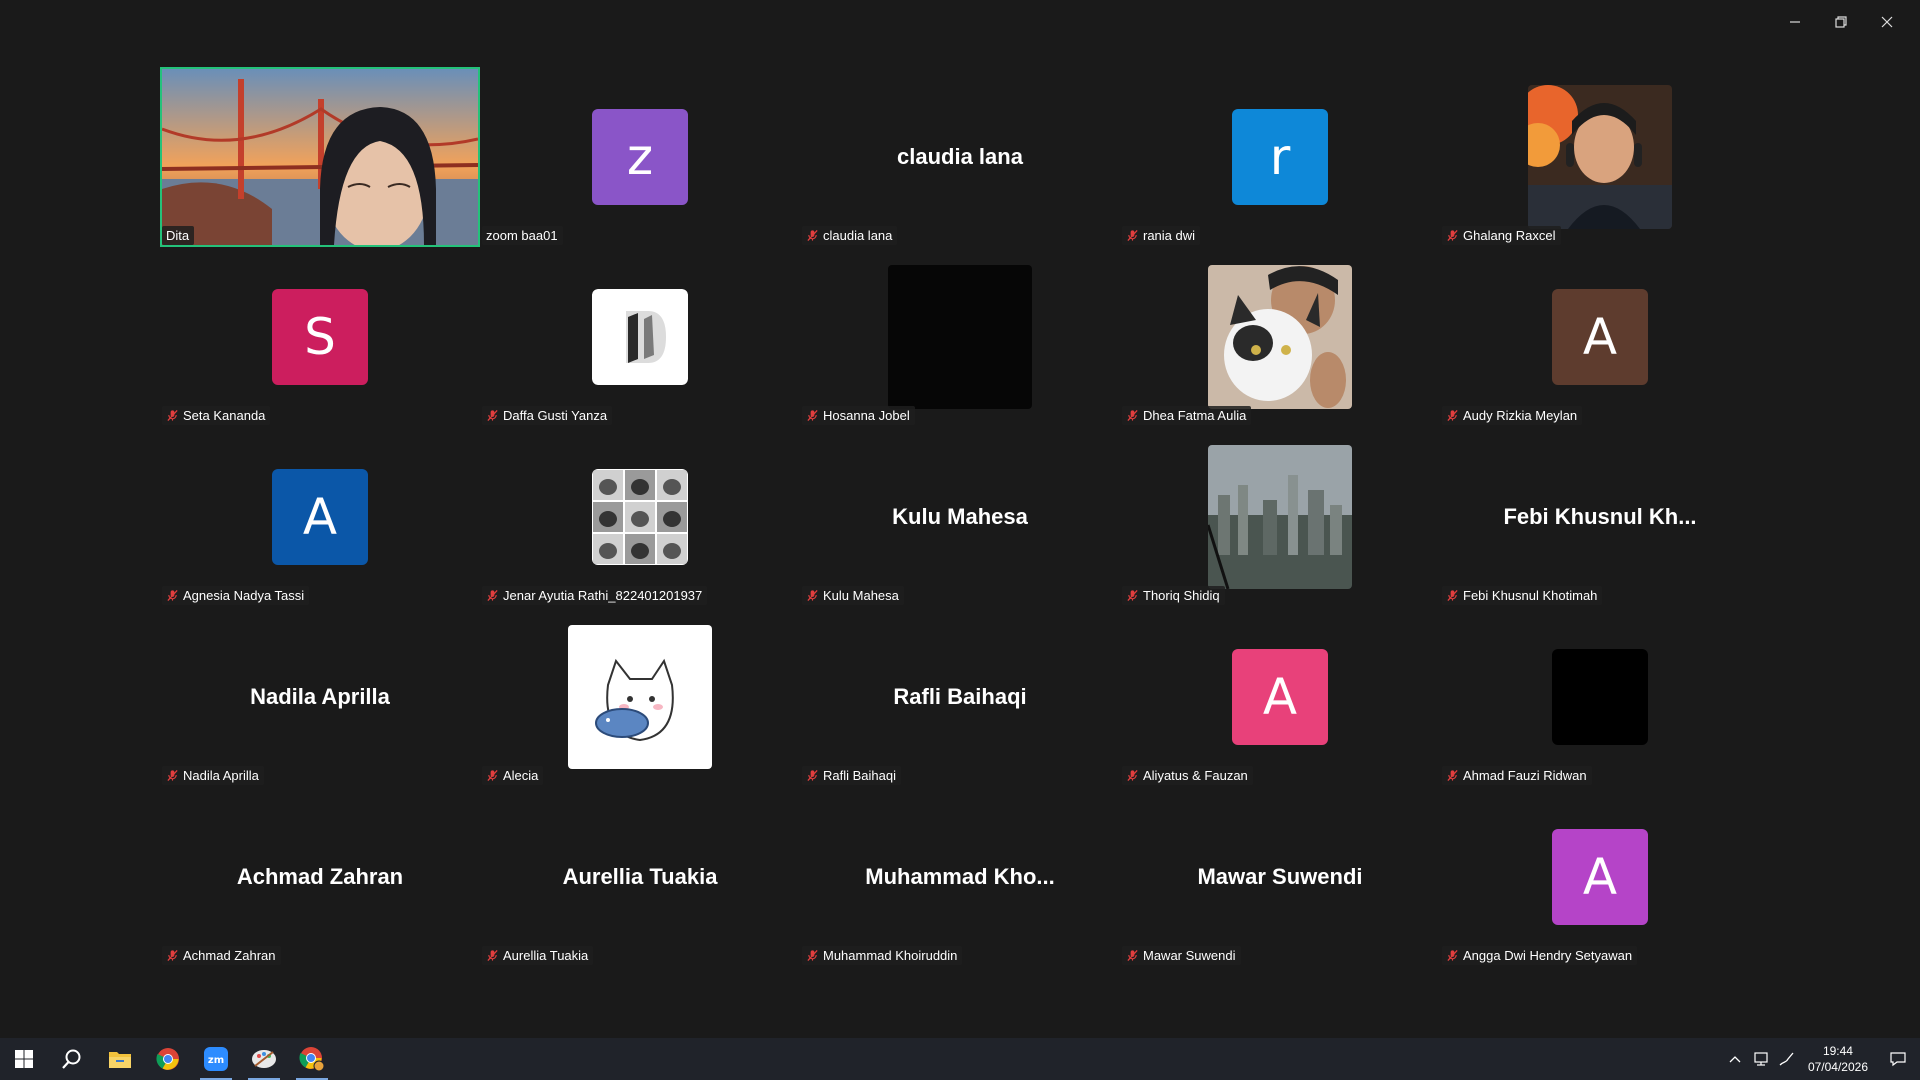  What do you see at coordinates (513, 775) in the screenshot?
I see `participant-name-tag: Alecia` at bounding box center [513, 775].